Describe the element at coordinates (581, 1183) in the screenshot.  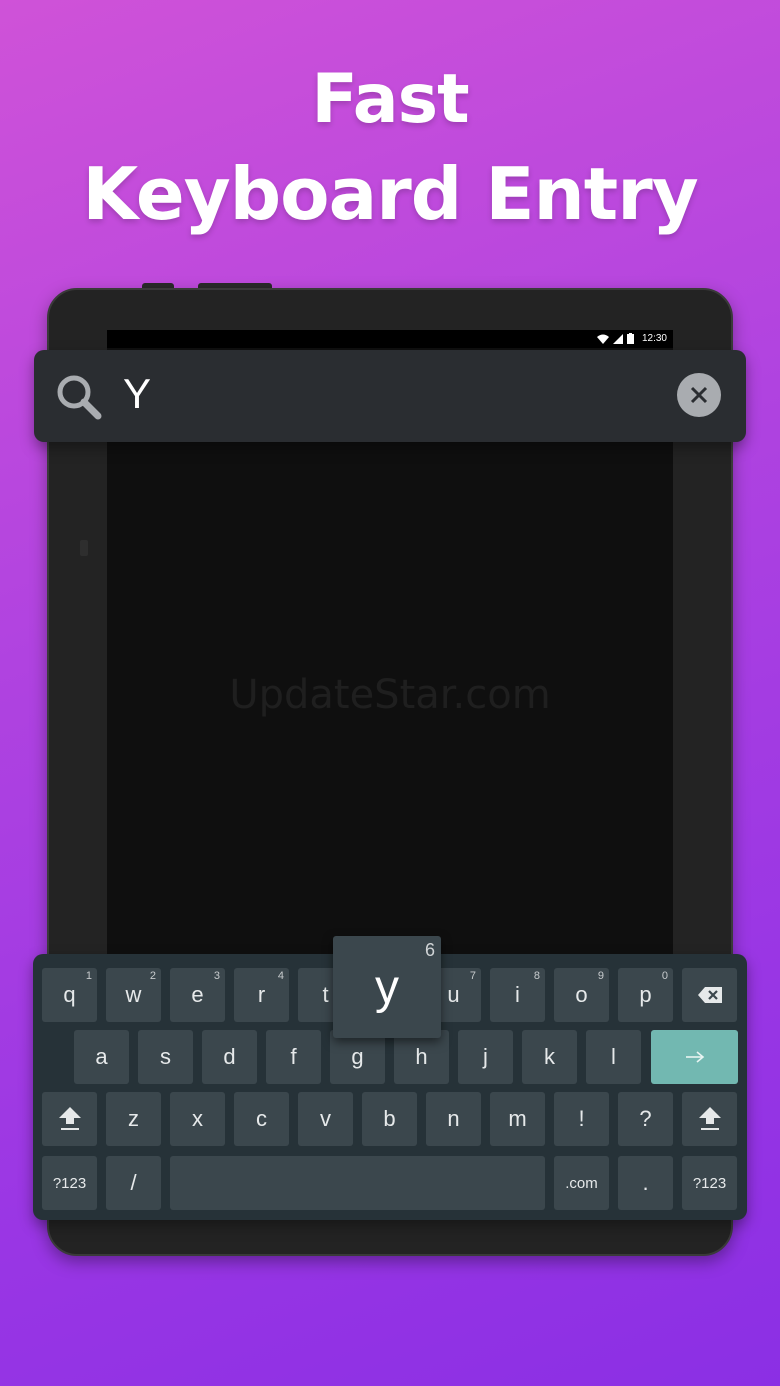
I see `dotcom-key: .com` at that location.